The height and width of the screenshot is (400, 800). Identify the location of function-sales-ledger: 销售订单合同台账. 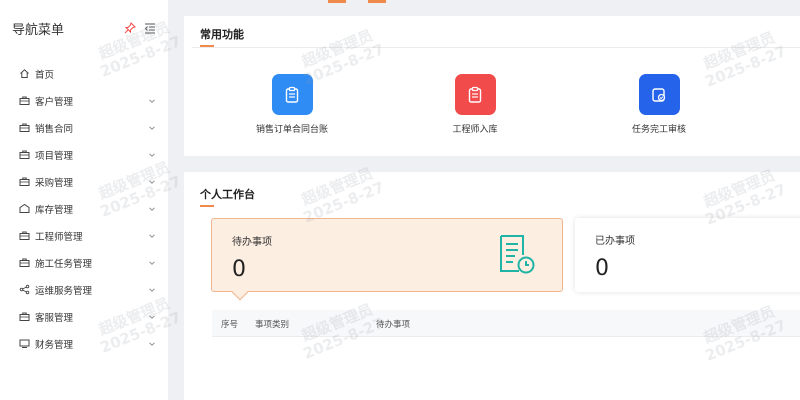
(292, 104).